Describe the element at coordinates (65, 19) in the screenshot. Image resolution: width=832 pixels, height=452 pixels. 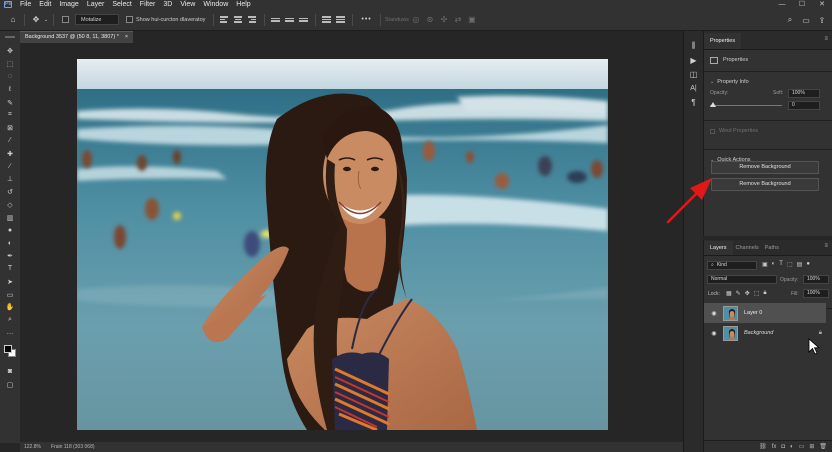
I see `auto-select-checkbox` at that location.